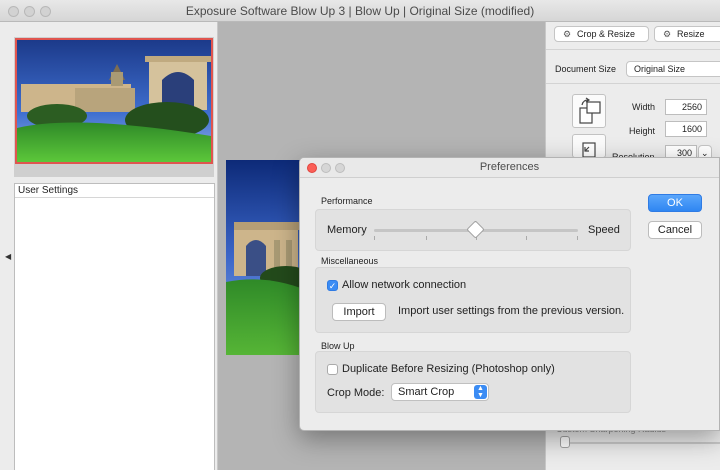 Image resolution: width=720 pixels, height=470 pixels. What do you see at coordinates (266, 257) in the screenshot?
I see `preview-image` at bounding box center [266, 257].